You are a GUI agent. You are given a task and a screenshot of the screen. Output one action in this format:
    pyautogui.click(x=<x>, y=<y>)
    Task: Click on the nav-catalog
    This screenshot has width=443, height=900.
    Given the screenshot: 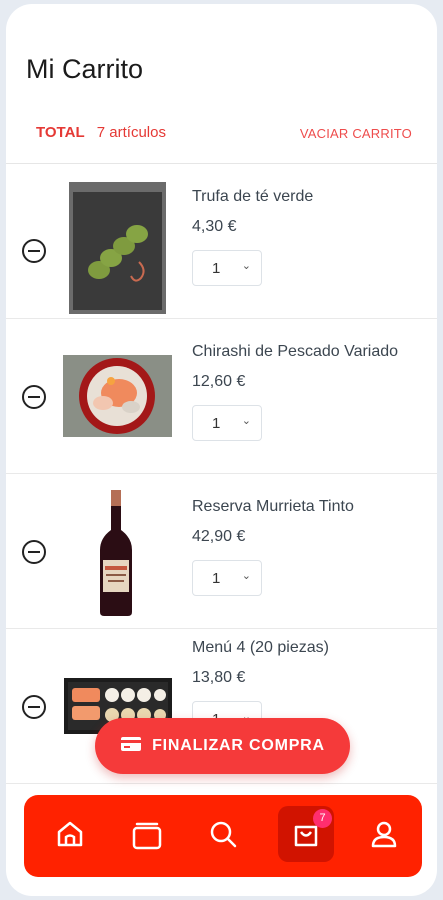 What is the action you would take?
    pyautogui.click(x=146, y=834)
    